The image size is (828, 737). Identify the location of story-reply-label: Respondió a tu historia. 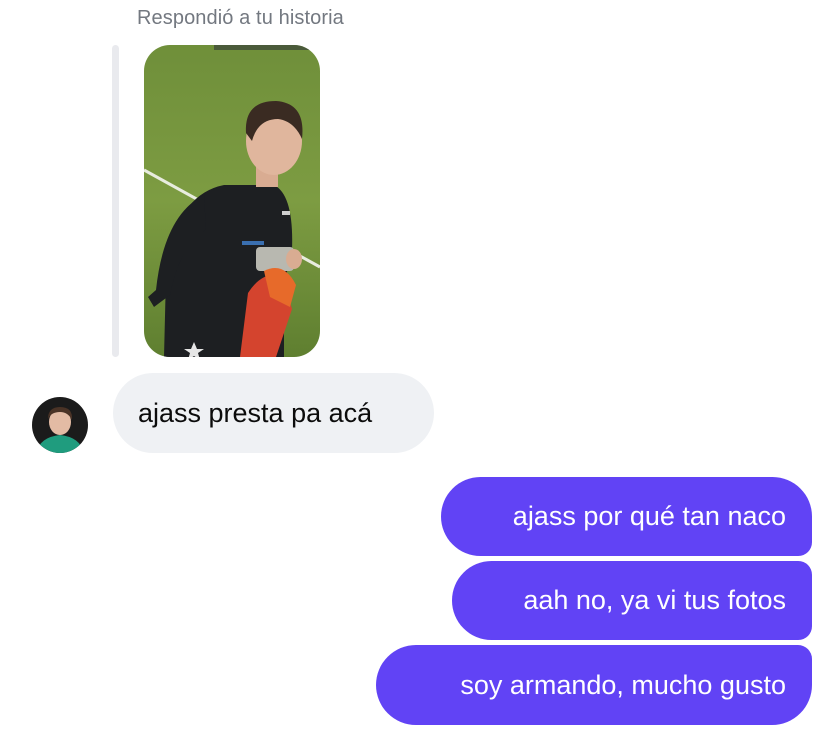
(240, 18).